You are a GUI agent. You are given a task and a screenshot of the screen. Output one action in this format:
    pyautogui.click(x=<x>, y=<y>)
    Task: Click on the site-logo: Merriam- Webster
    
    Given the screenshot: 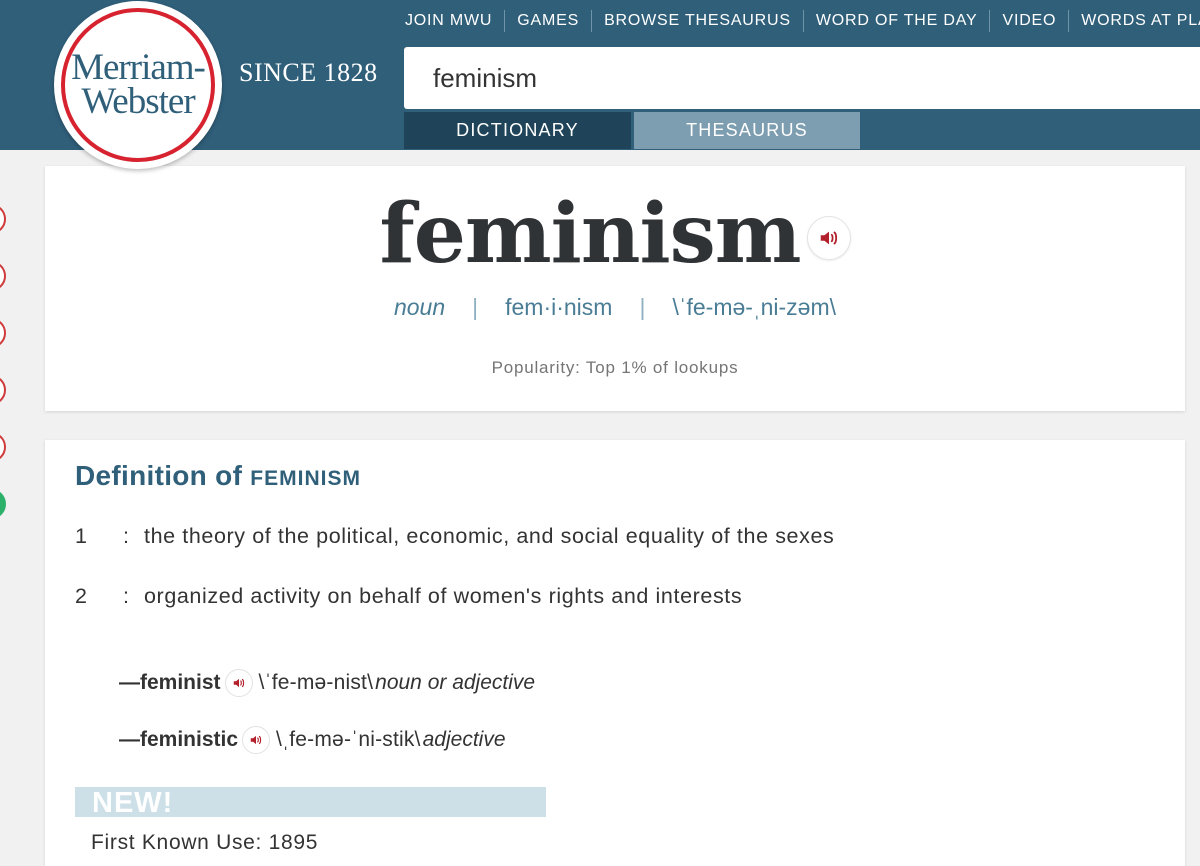 What is the action you would take?
    pyautogui.click(x=138, y=85)
    